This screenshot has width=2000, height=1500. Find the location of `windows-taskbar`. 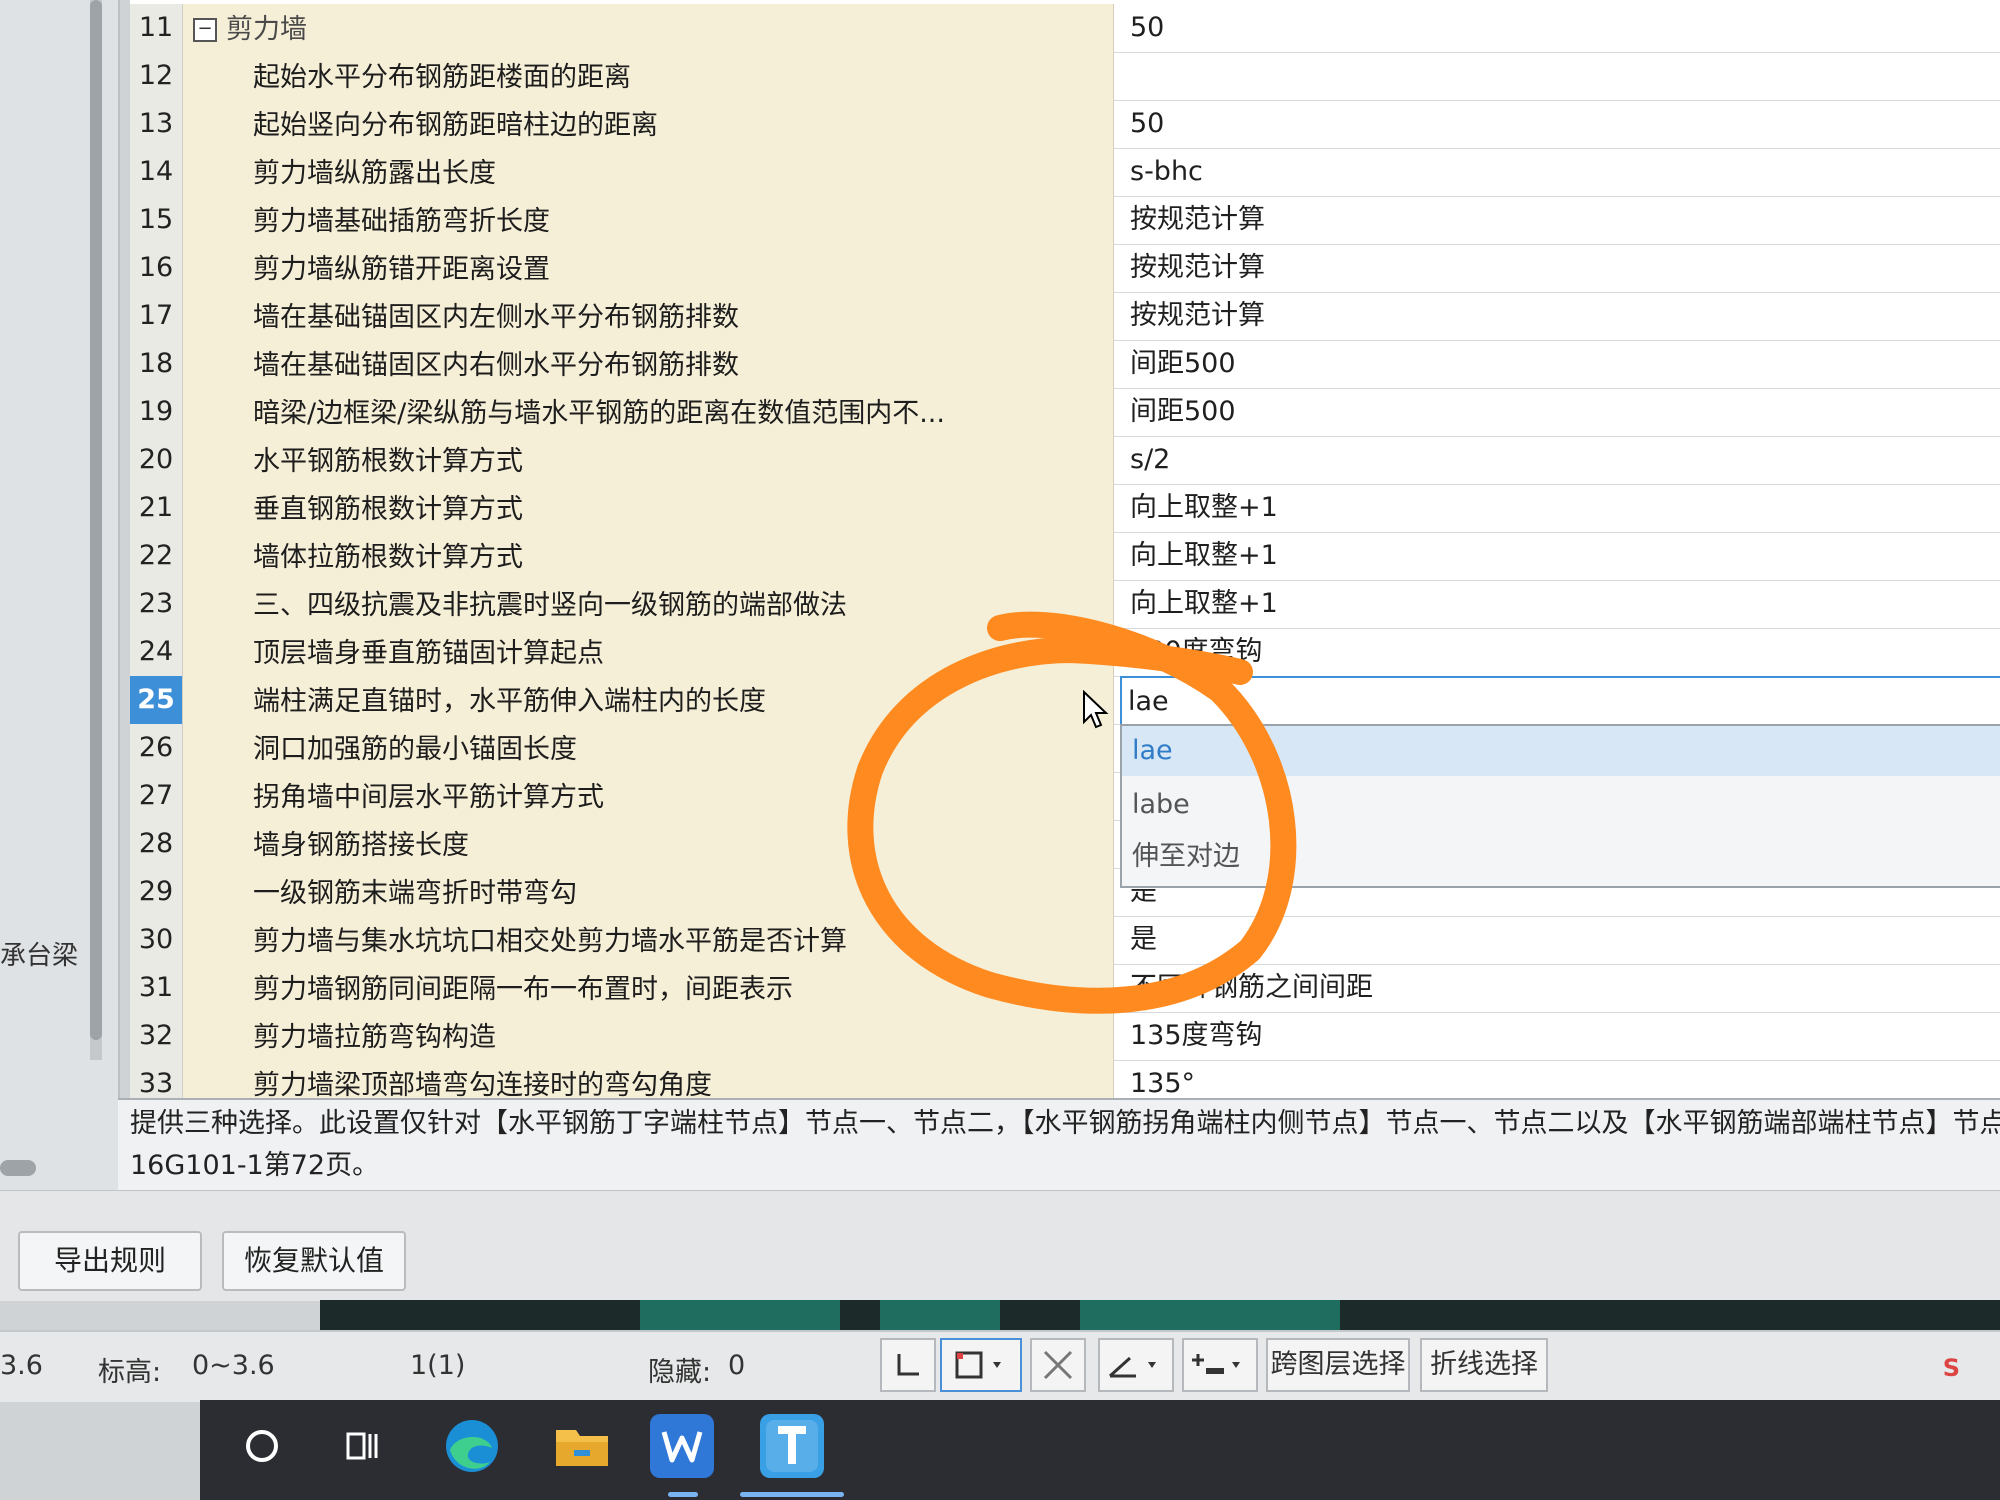

windows-taskbar is located at coordinates (1100, 1450).